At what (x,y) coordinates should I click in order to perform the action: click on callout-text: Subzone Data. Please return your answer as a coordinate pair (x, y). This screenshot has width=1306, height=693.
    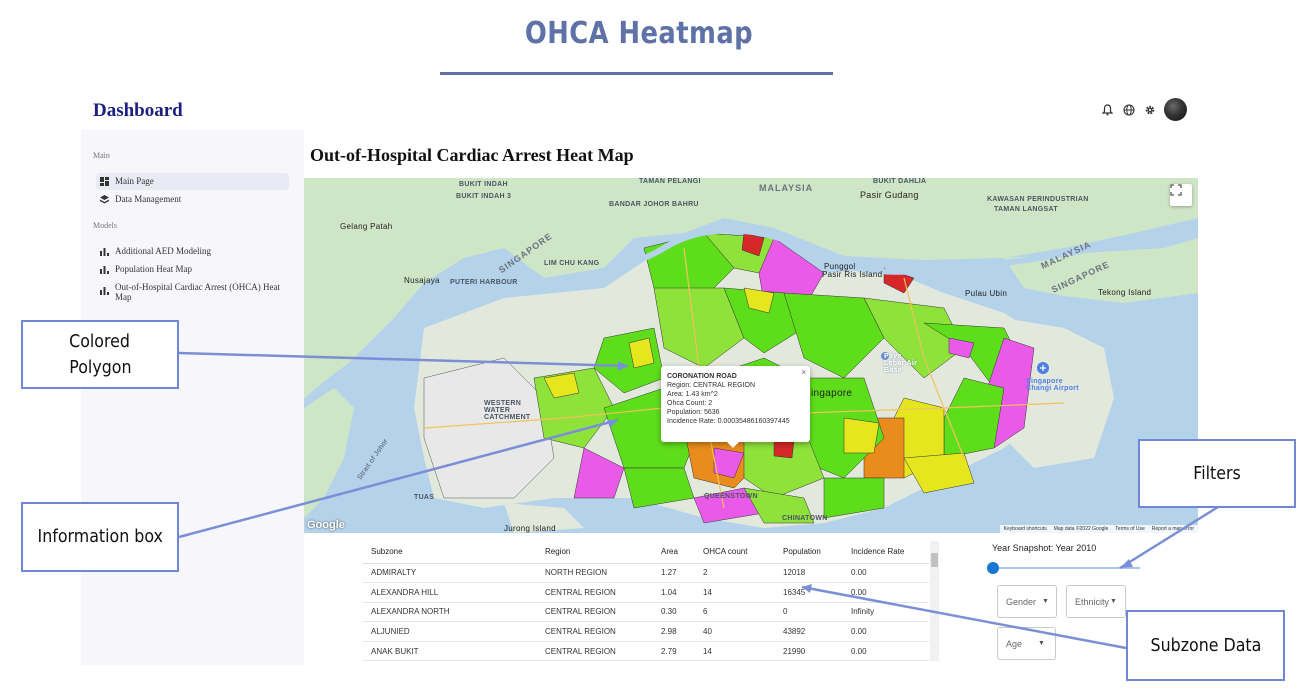
    Looking at the image, I should click on (1205, 645).